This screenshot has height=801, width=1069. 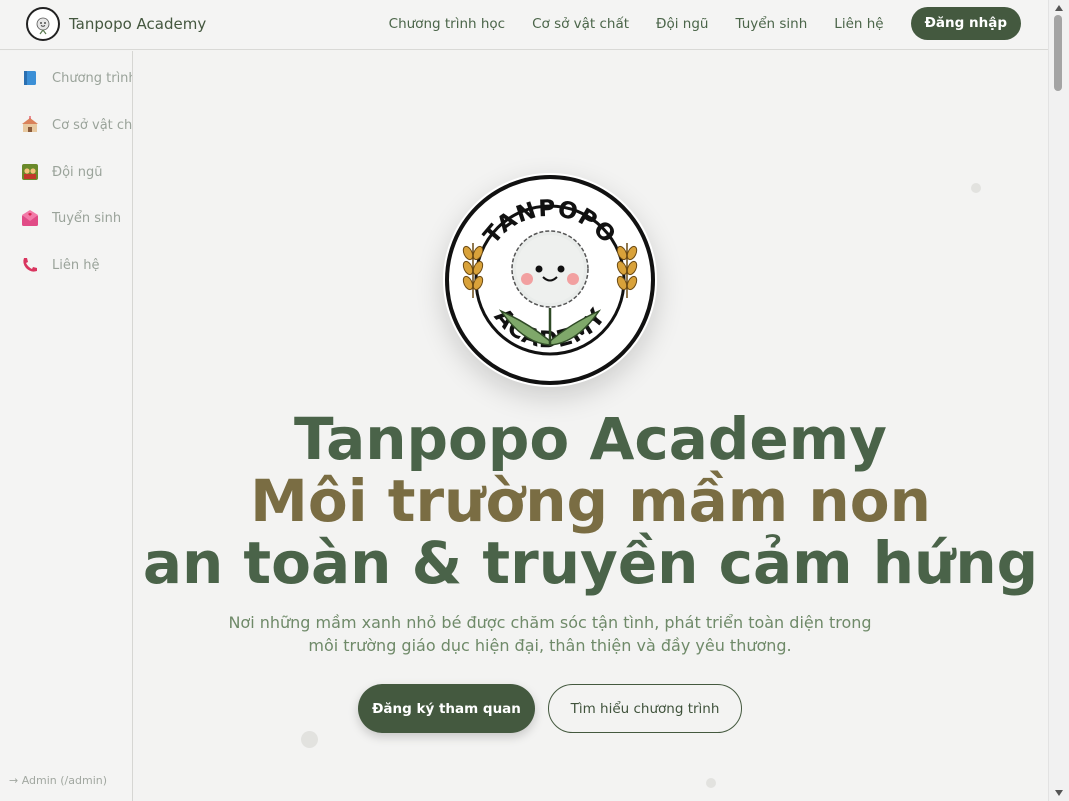 What do you see at coordinates (590, 563) in the screenshot?
I see `hero-title-line3: an toàn & truyền cảm hứng` at bounding box center [590, 563].